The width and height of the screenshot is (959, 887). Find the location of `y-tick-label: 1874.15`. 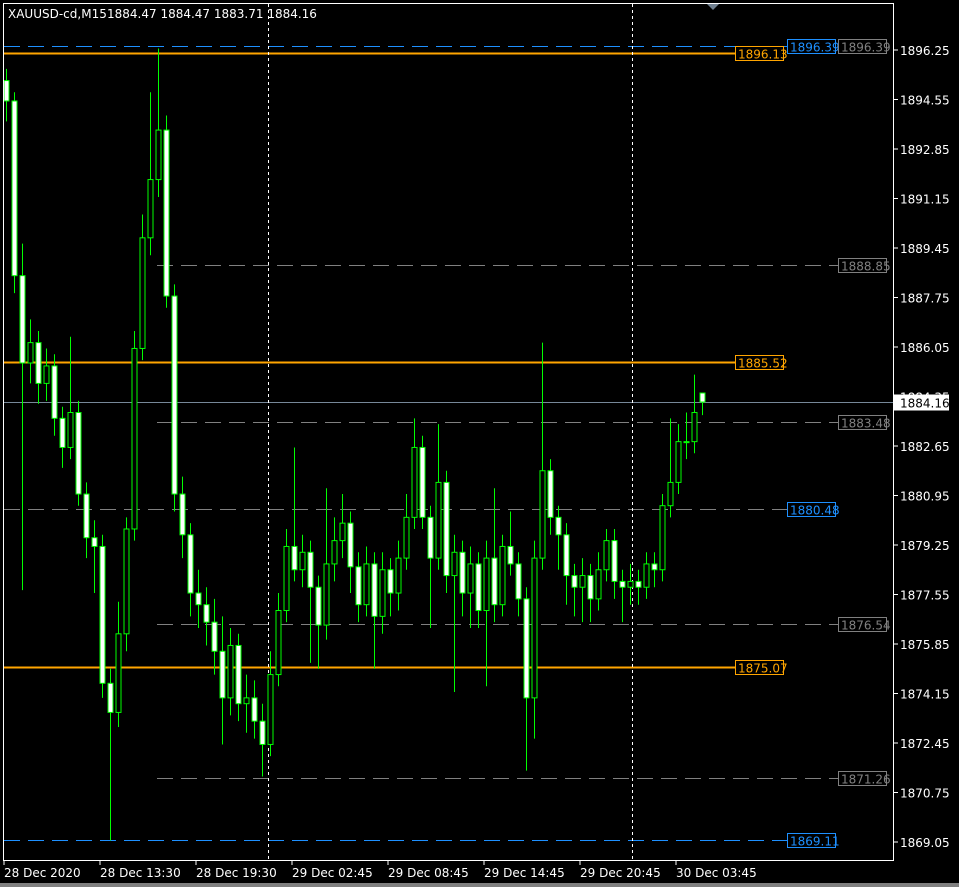

y-tick-label: 1874.15 is located at coordinates (925, 695).